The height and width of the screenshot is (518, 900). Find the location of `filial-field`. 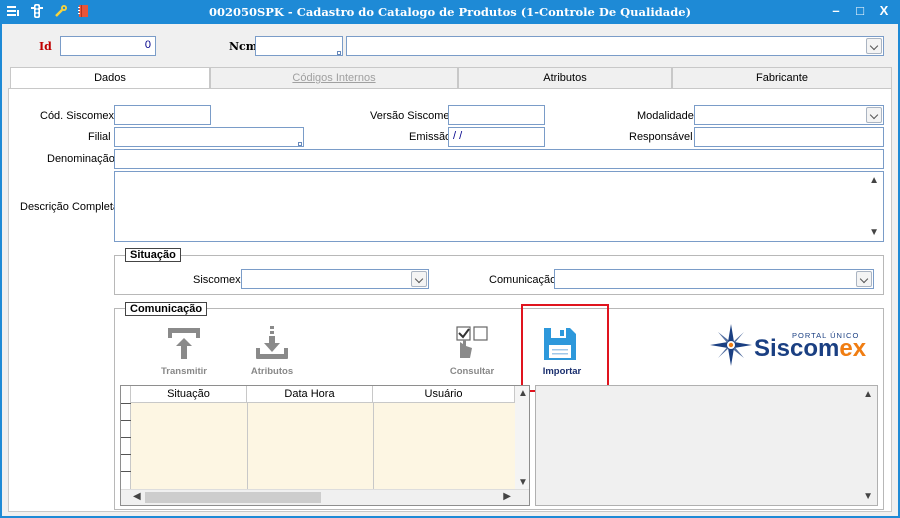

filial-field is located at coordinates (209, 137).